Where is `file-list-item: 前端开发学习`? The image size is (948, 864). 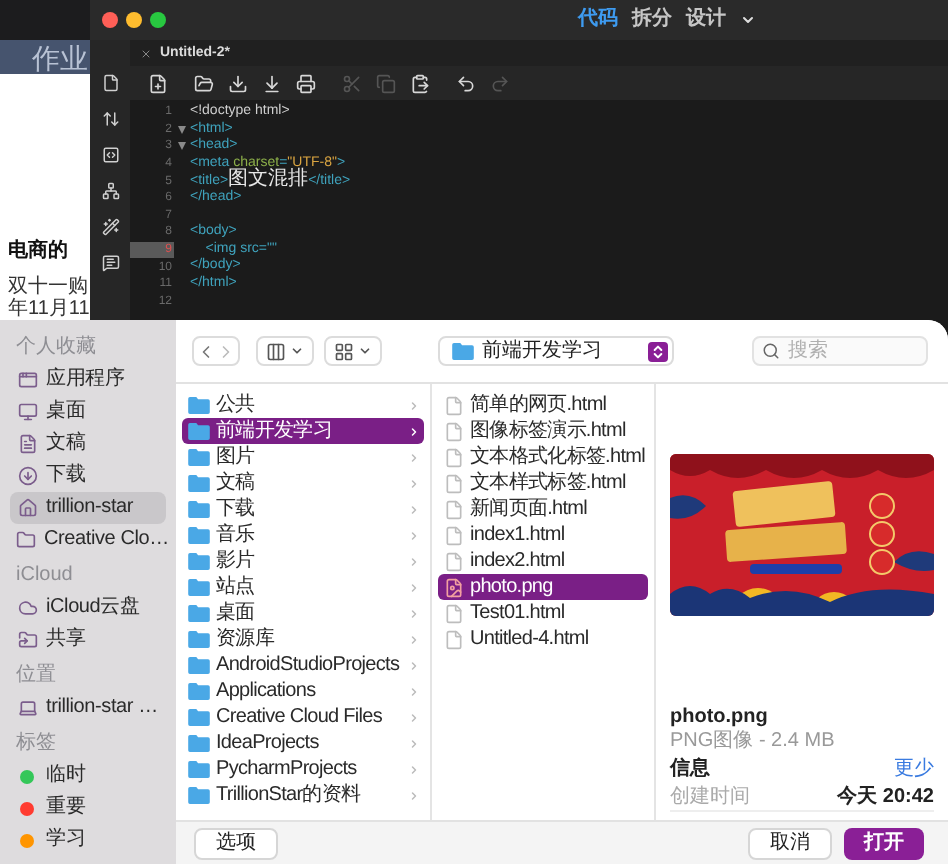 file-list-item: 前端开发学习 is located at coordinates (303, 431).